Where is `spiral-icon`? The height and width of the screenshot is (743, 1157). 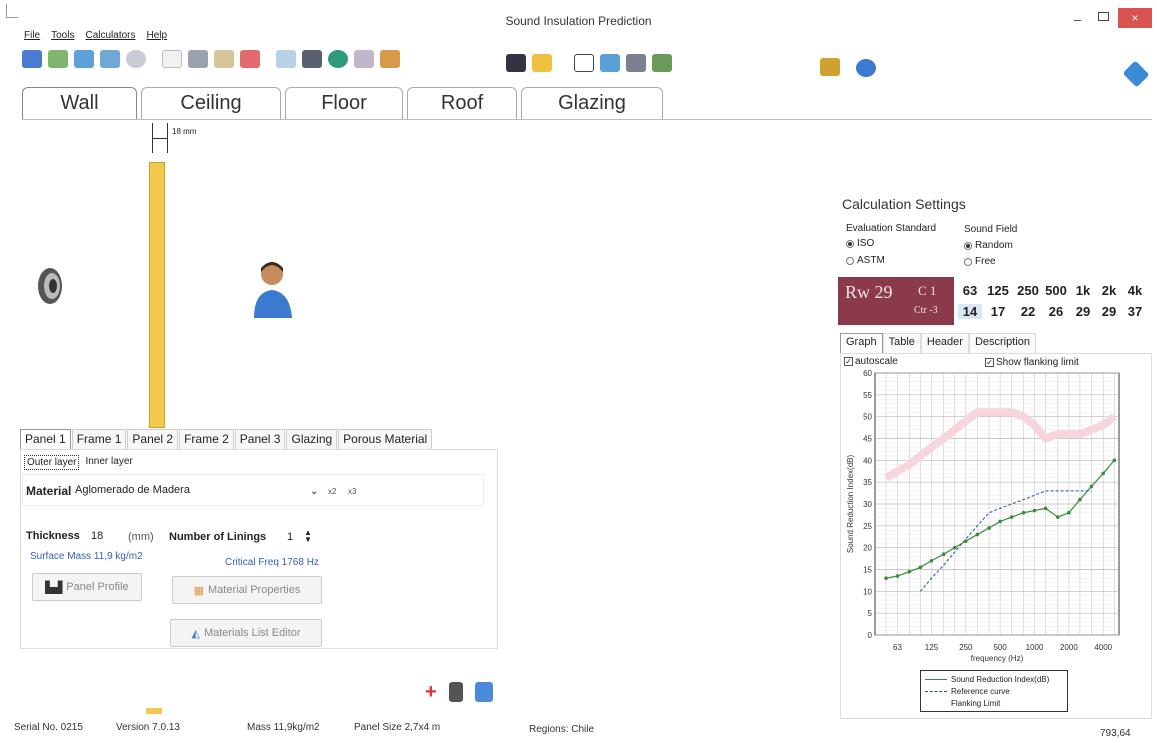
spiral-icon is located at coordinates (338, 59).